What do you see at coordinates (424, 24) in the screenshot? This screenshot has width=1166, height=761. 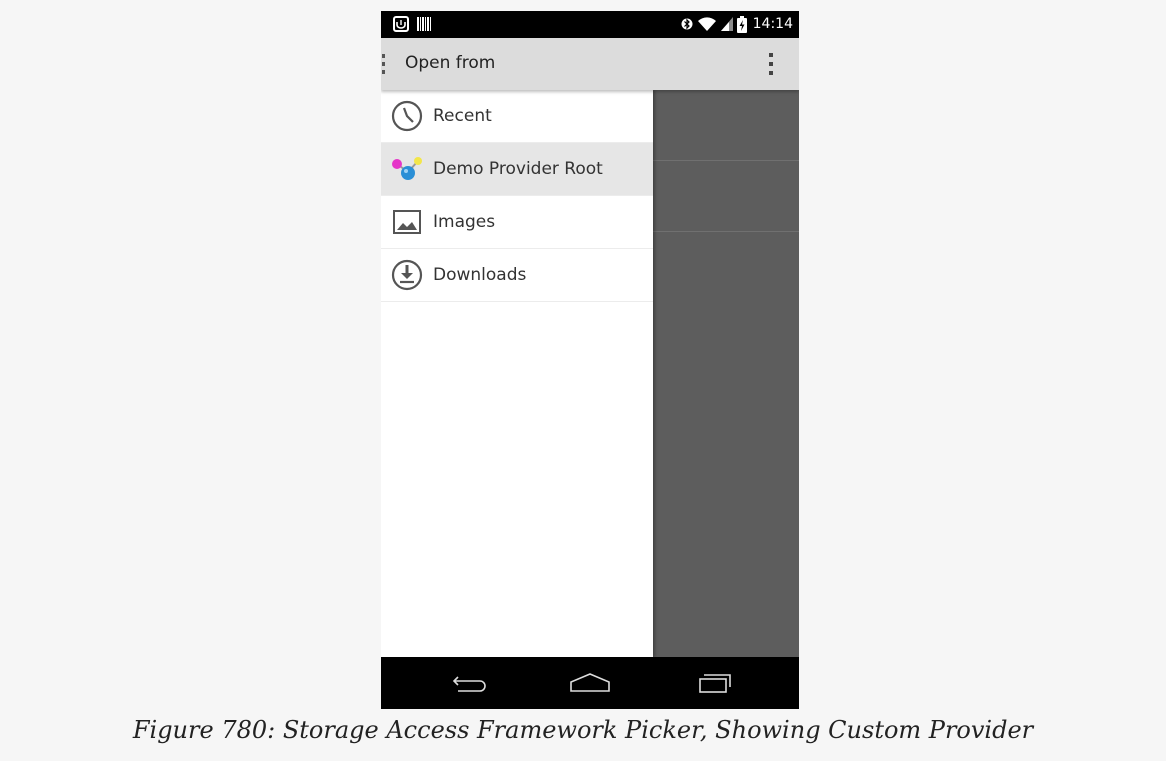 I see `barcode-icon` at bounding box center [424, 24].